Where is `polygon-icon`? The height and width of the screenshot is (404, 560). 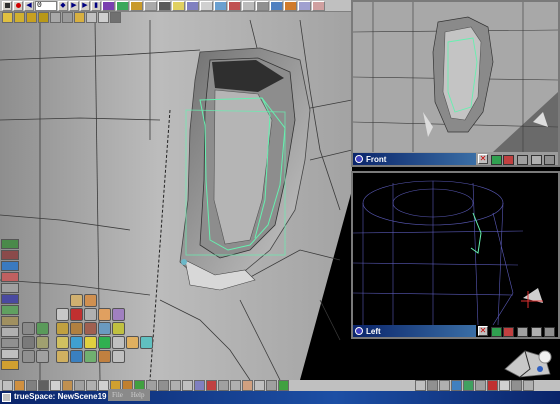
polygon-icon is located at coordinates (28, 328).